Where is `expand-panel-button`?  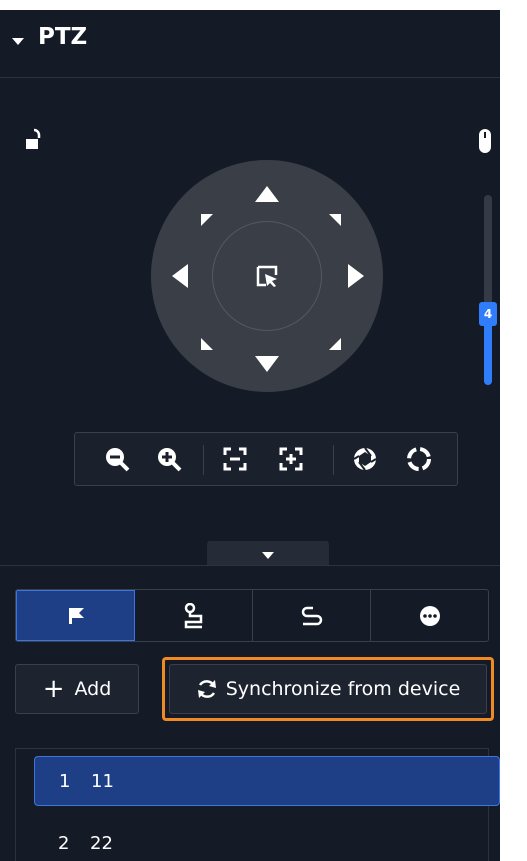 expand-panel-button is located at coordinates (268, 553).